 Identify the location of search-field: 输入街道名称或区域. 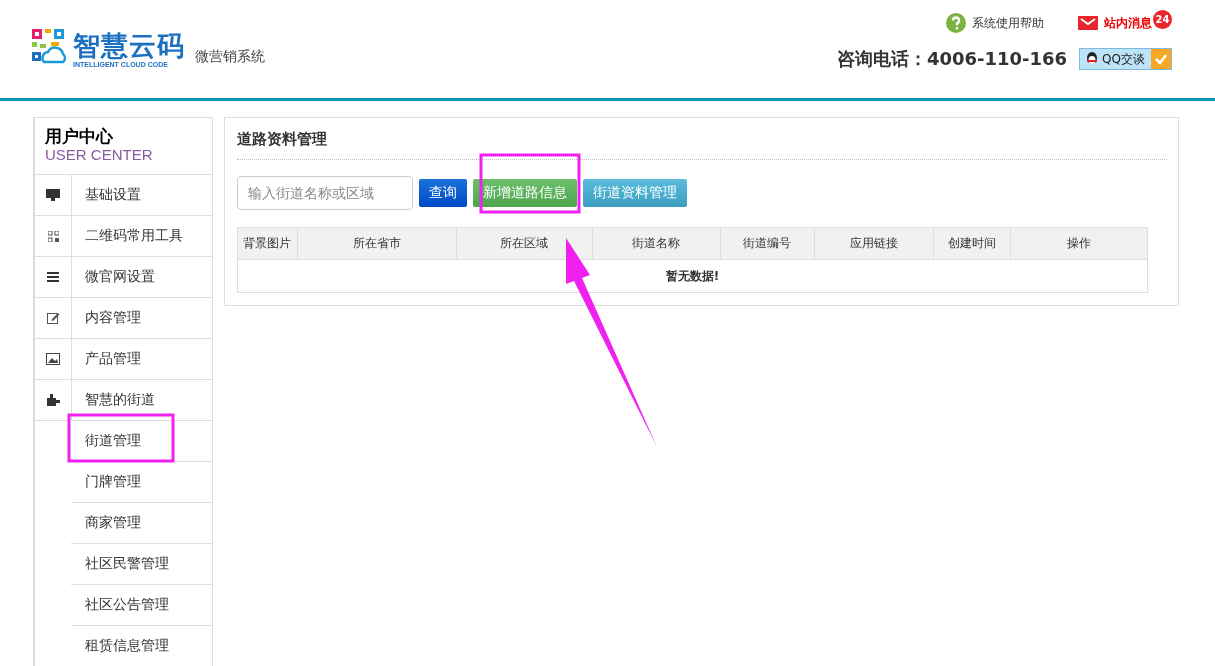
(325, 193).